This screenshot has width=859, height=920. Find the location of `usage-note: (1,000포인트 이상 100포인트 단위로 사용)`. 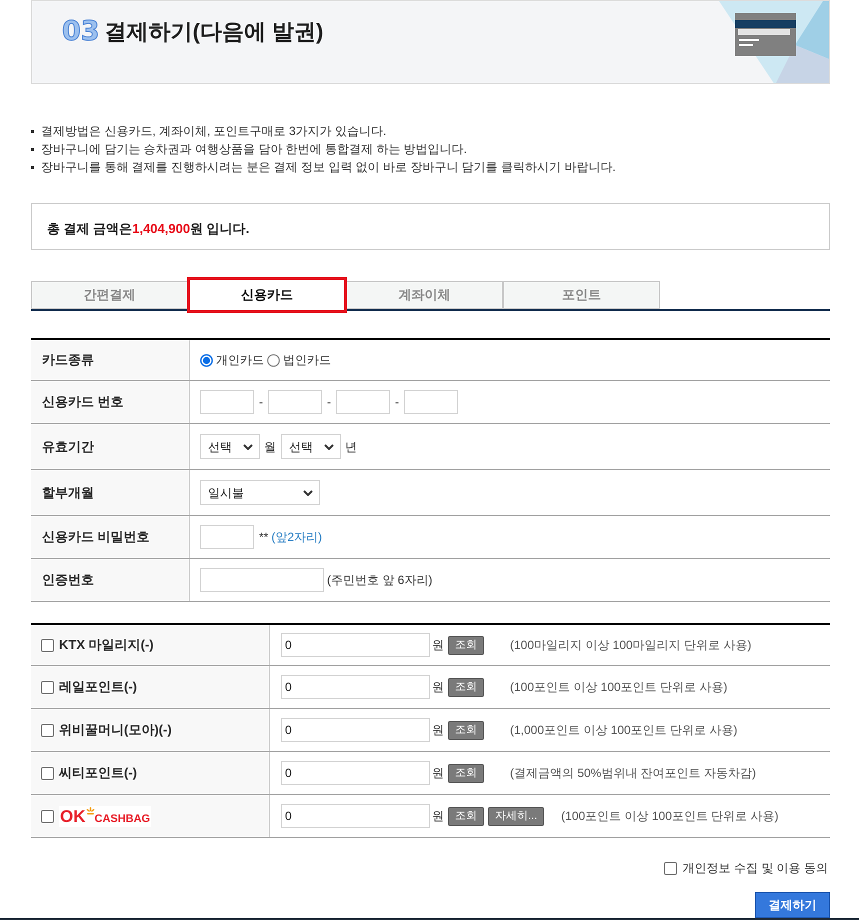

usage-note: (1,000포인트 이상 100포인트 단위로 사용) is located at coordinates (624, 730).